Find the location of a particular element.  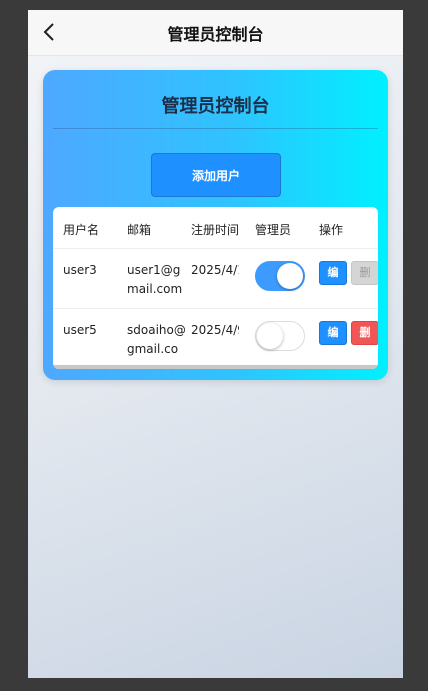

navbar: 管理员控制台 is located at coordinates (215, 33).